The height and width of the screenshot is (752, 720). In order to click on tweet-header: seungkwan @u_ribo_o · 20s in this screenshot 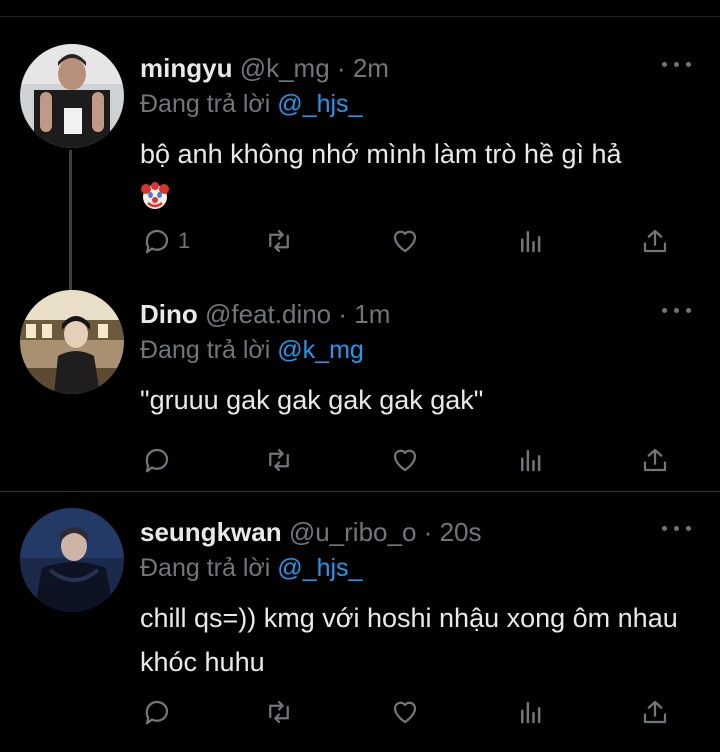, I will do `click(420, 532)`.